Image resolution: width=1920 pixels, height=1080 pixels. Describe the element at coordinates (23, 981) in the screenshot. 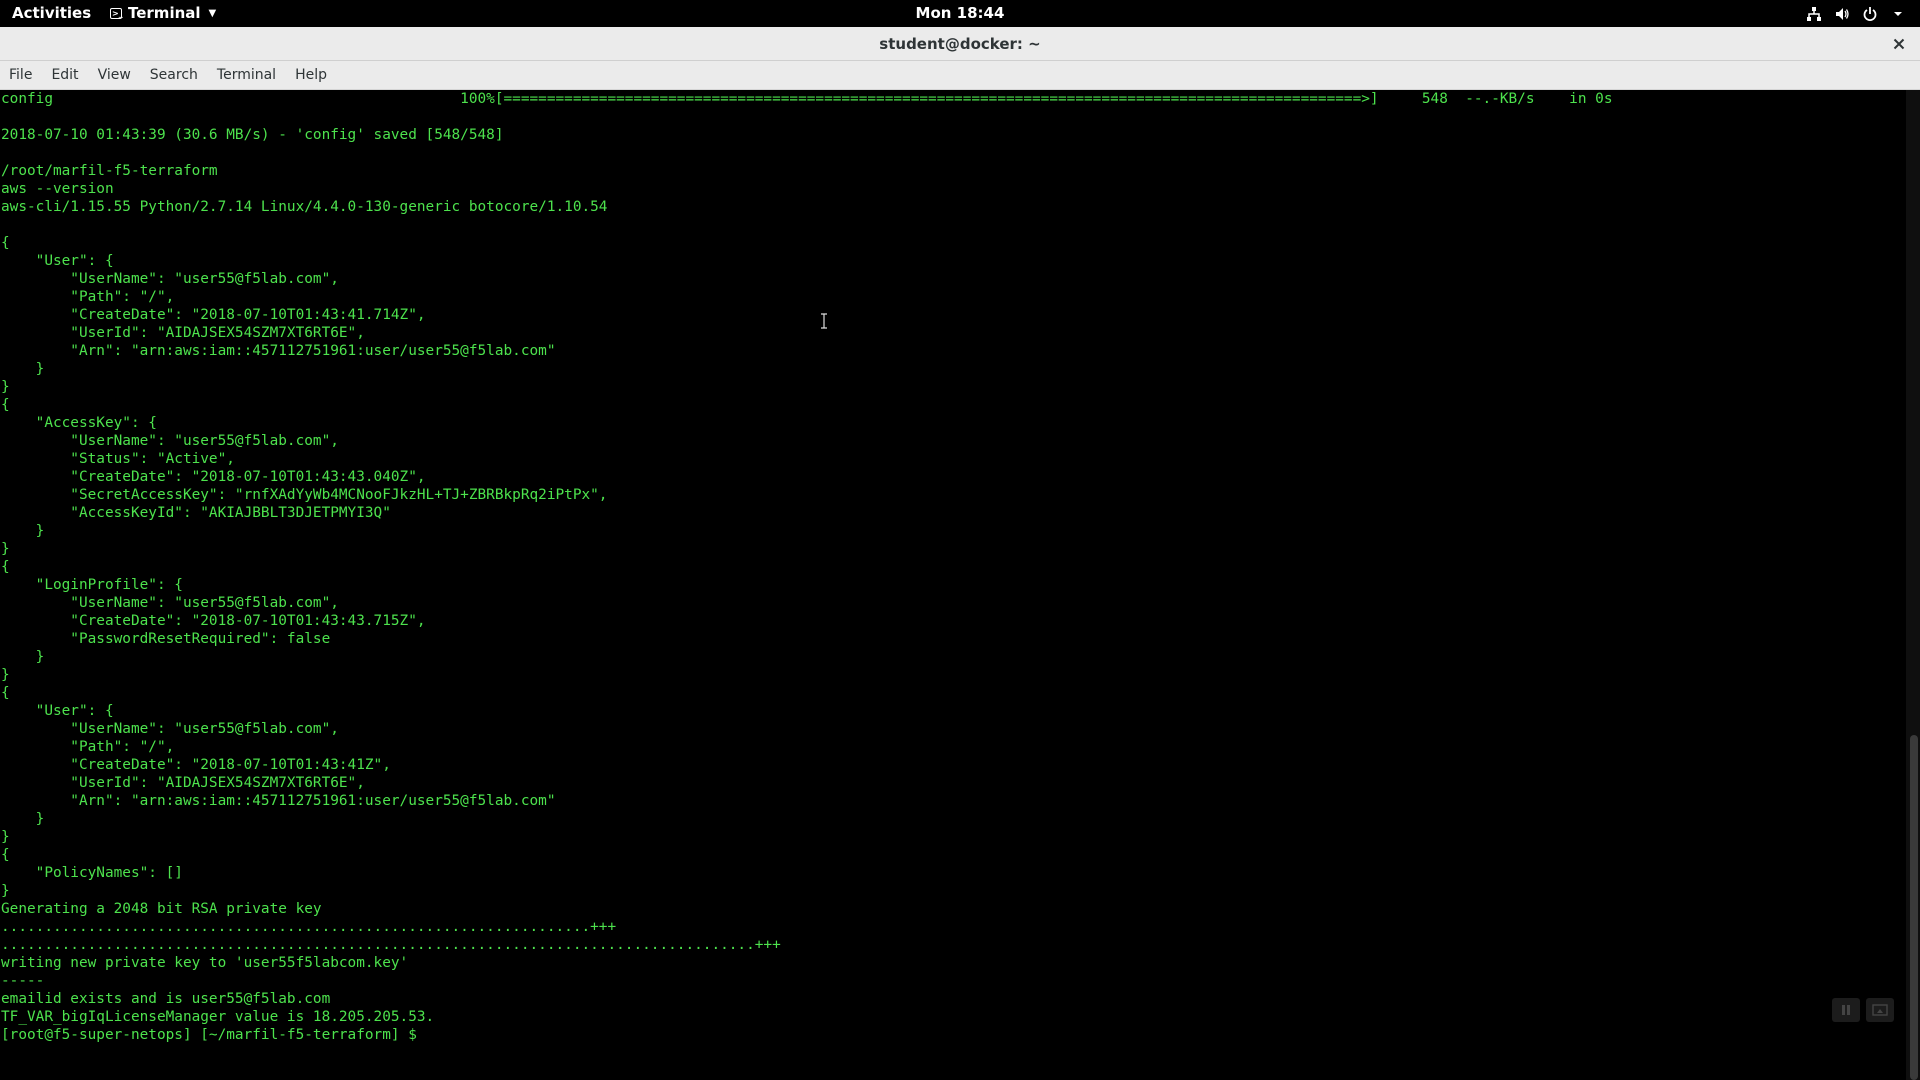

I see `terminal-line: -----` at that location.